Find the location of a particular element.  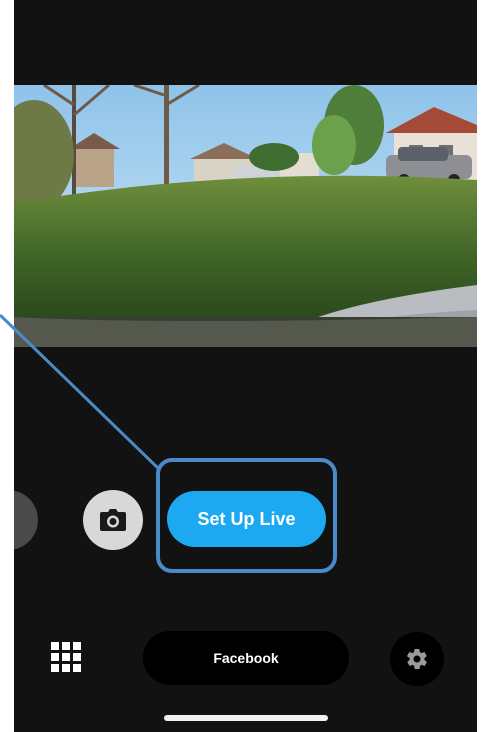

settings-button is located at coordinates (417, 659).